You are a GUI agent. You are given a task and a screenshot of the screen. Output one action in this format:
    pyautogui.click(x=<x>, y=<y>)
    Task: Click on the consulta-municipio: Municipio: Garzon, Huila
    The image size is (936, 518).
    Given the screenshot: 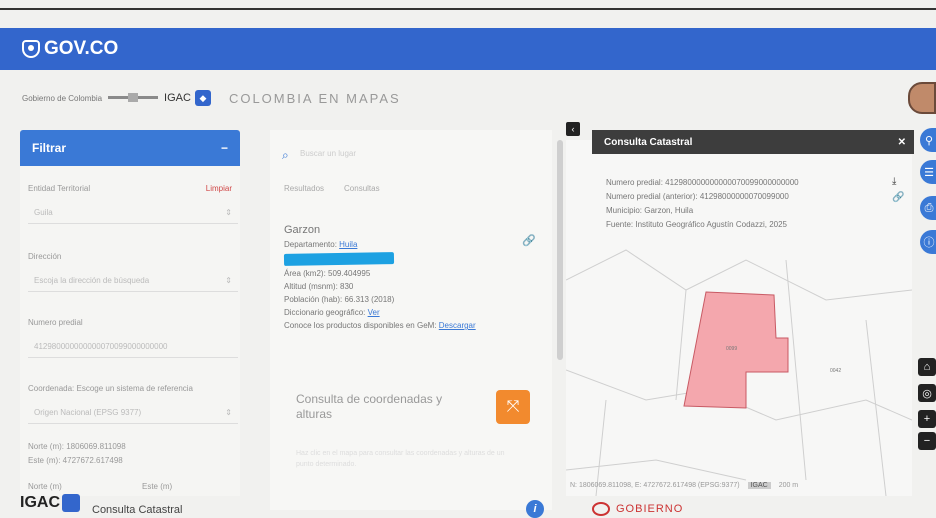 What is the action you would take?
    pyautogui.click(x=650, y=210)
    